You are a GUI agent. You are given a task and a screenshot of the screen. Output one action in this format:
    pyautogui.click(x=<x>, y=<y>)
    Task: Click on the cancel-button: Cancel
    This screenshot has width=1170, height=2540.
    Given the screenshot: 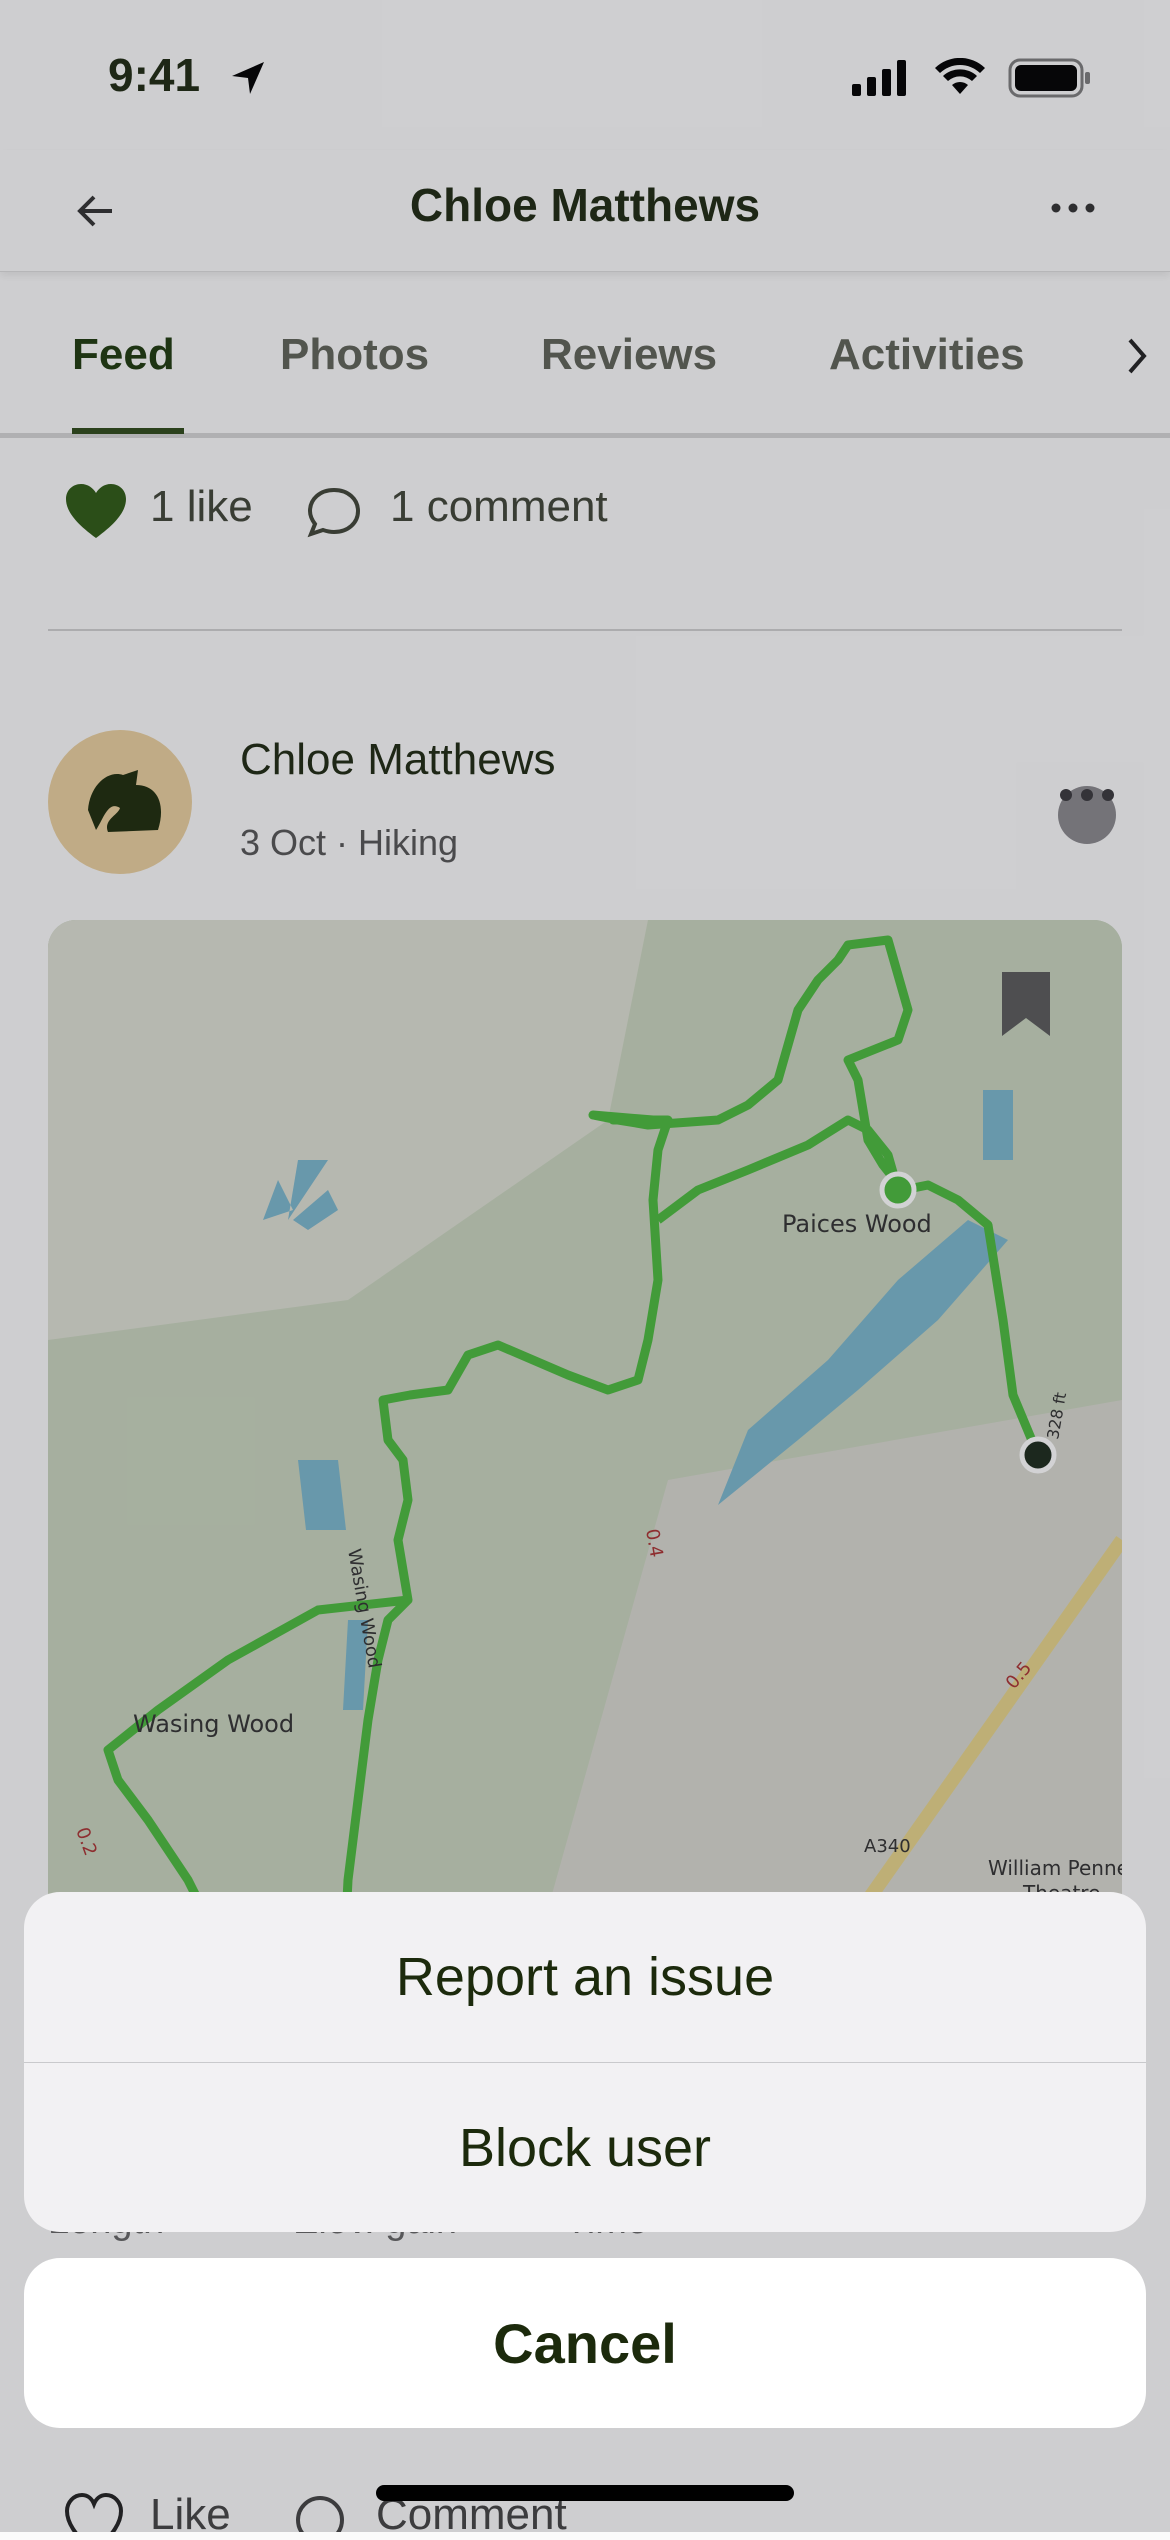 What is the action you would take?
    pyautogui.click(x=585, y=2343)
    